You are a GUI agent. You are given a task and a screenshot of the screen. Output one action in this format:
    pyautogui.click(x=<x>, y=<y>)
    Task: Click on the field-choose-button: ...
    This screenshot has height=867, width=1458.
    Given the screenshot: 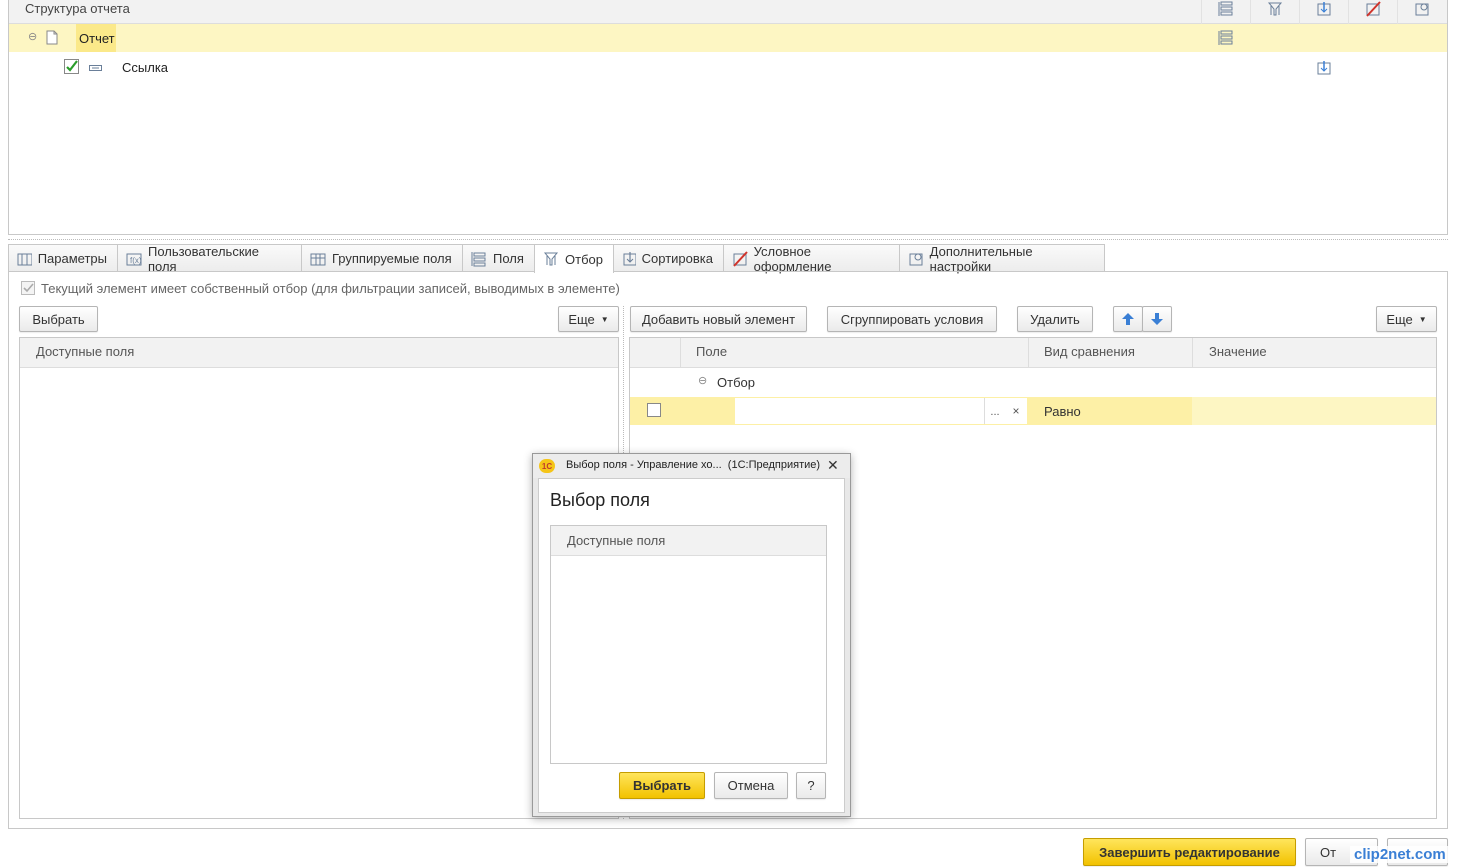 What is the action you would take?
    pyautogui.click(x=995, y=411)
    